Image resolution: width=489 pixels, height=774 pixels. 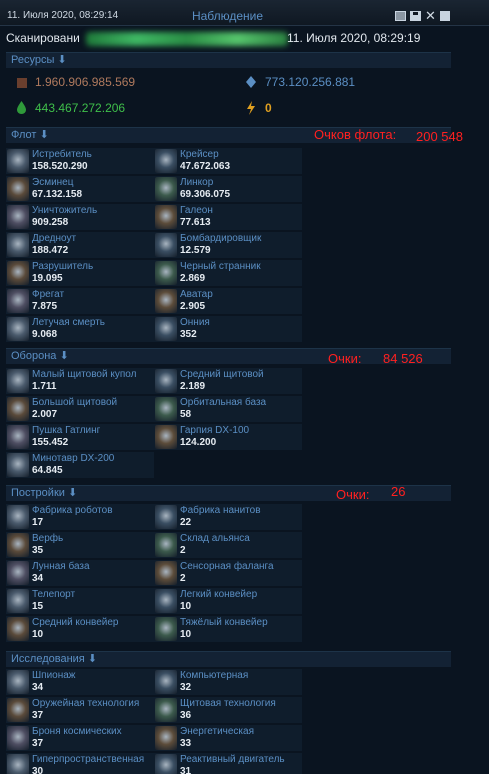 I want to click on buildings-item: Легкий конвейер 10, so click(x=228, y=601).